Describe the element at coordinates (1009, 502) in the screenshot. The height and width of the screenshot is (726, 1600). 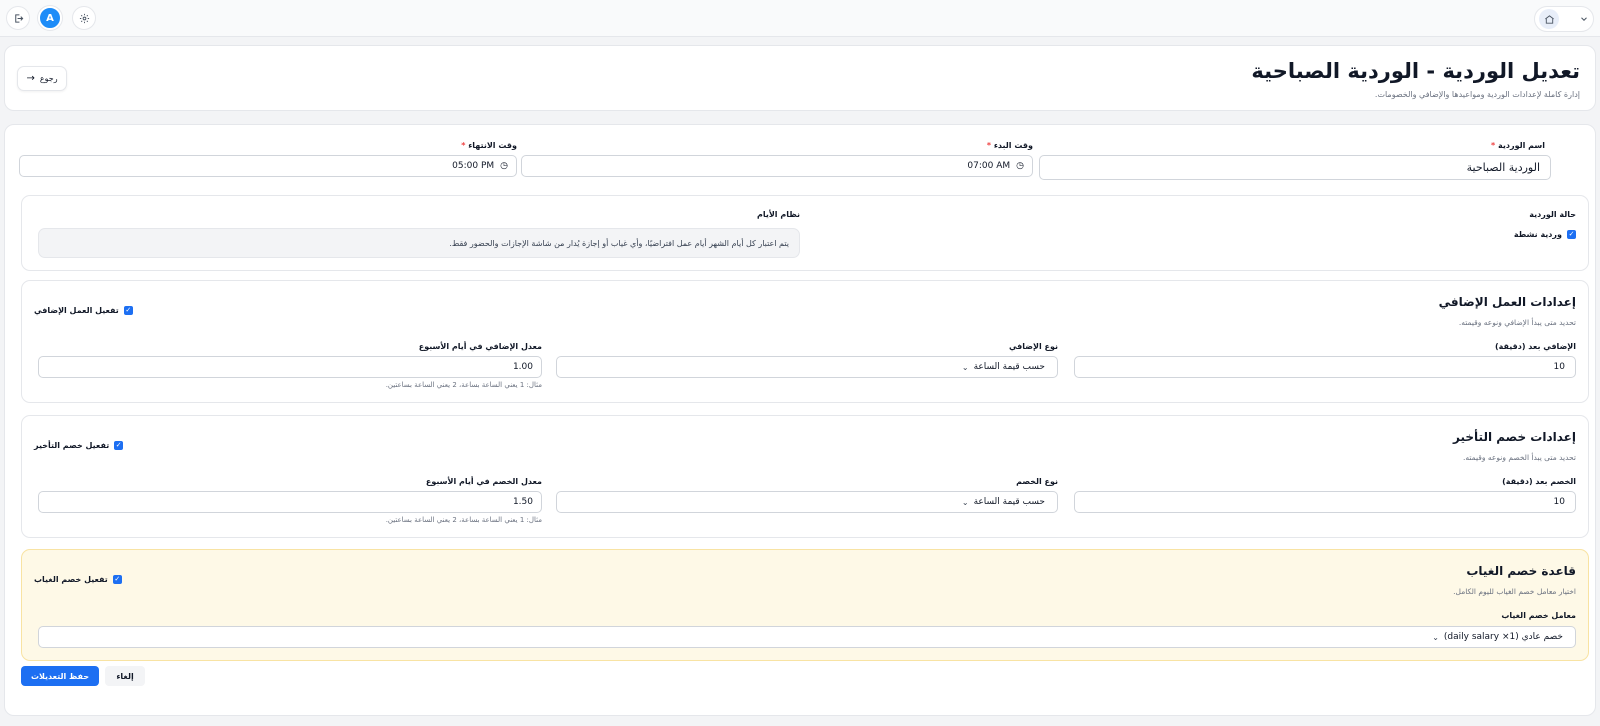
I see `late-type-value: حسب قيمة الساعة` at that location.